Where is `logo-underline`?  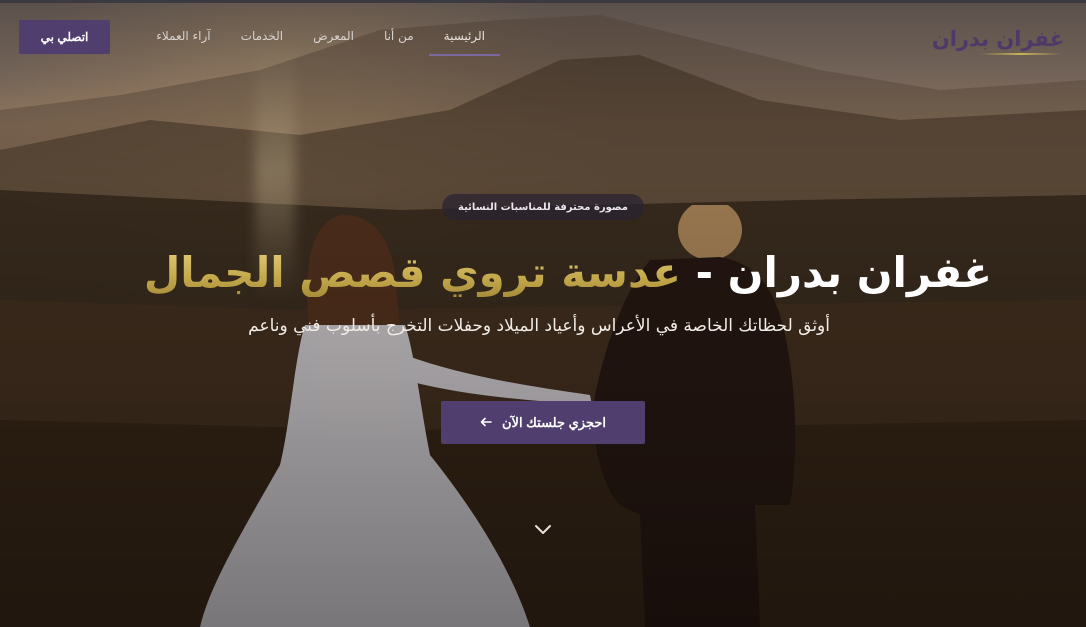
logo-underline is located at coordinates (1021, 54).